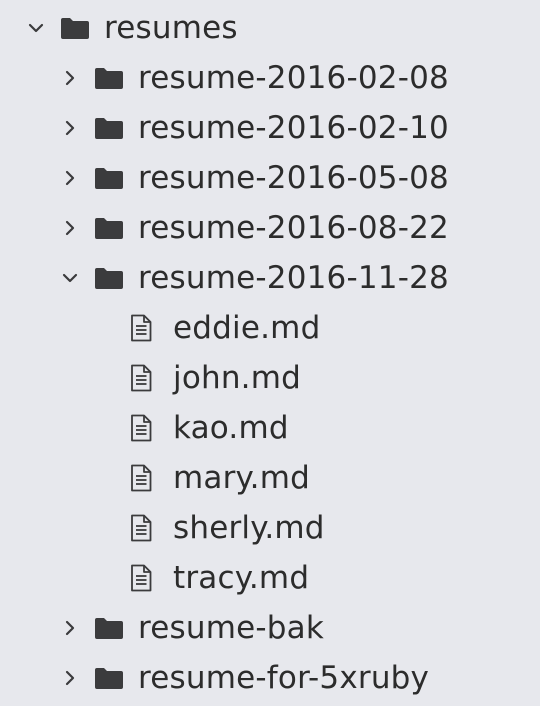  What do you see at coordinates (237, 377) in the screenshot?
I see `tree-item-label: john.md` at bounding box center [237, 377].